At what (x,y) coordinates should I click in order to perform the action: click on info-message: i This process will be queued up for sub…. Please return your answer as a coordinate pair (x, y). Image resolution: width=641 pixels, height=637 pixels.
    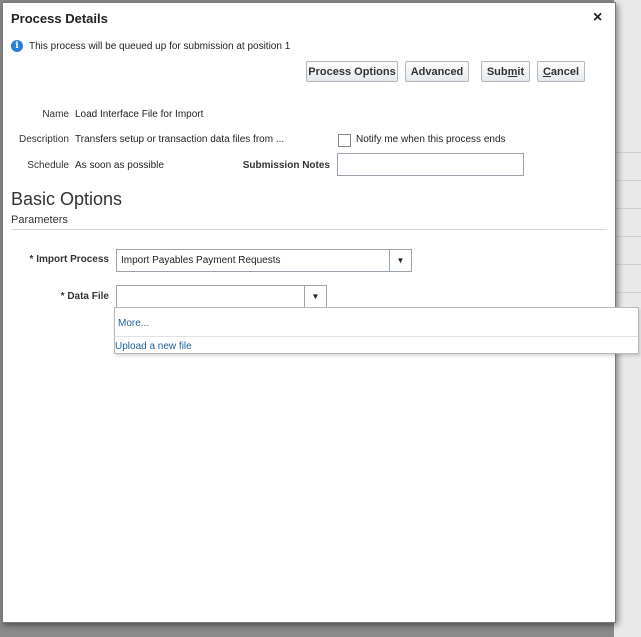
    Looking at the image, I should click on (150, 46).